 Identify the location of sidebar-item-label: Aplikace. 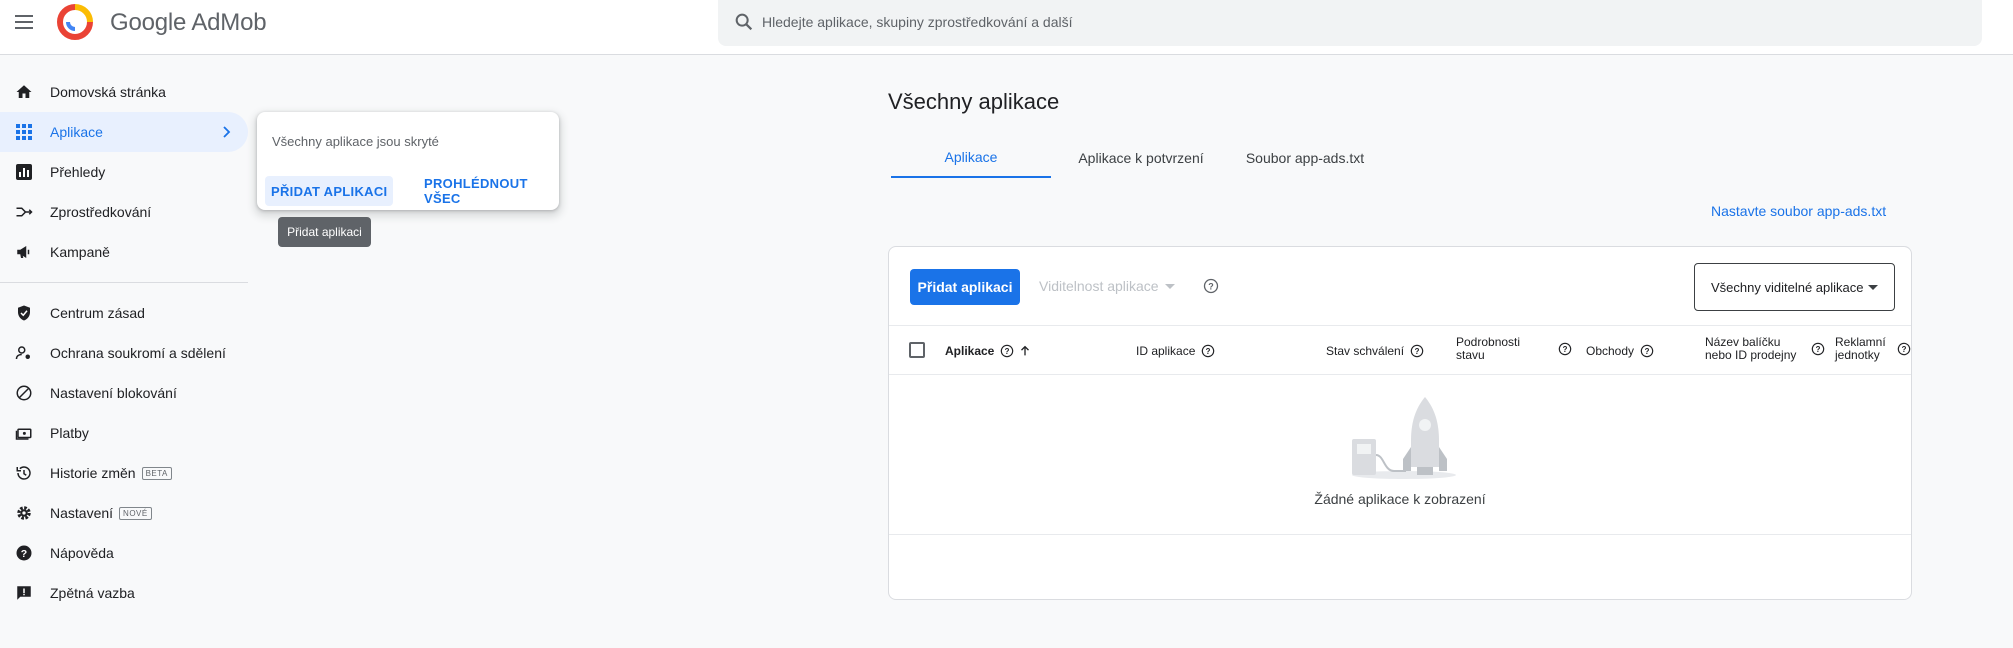
(76, 132).